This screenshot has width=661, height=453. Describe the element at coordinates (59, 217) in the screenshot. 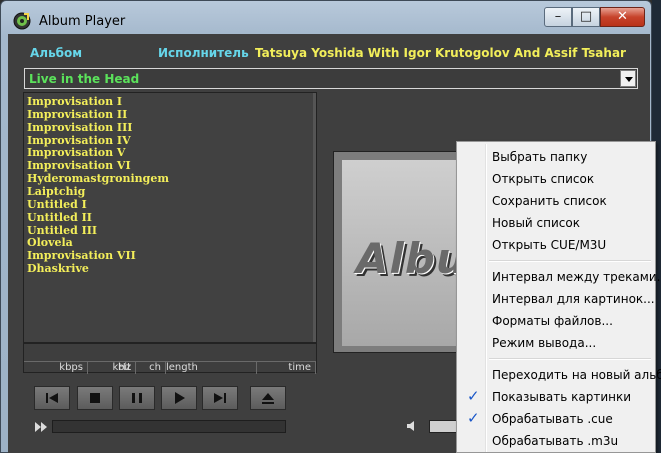

I see `track-item: Untitled II` at that location.